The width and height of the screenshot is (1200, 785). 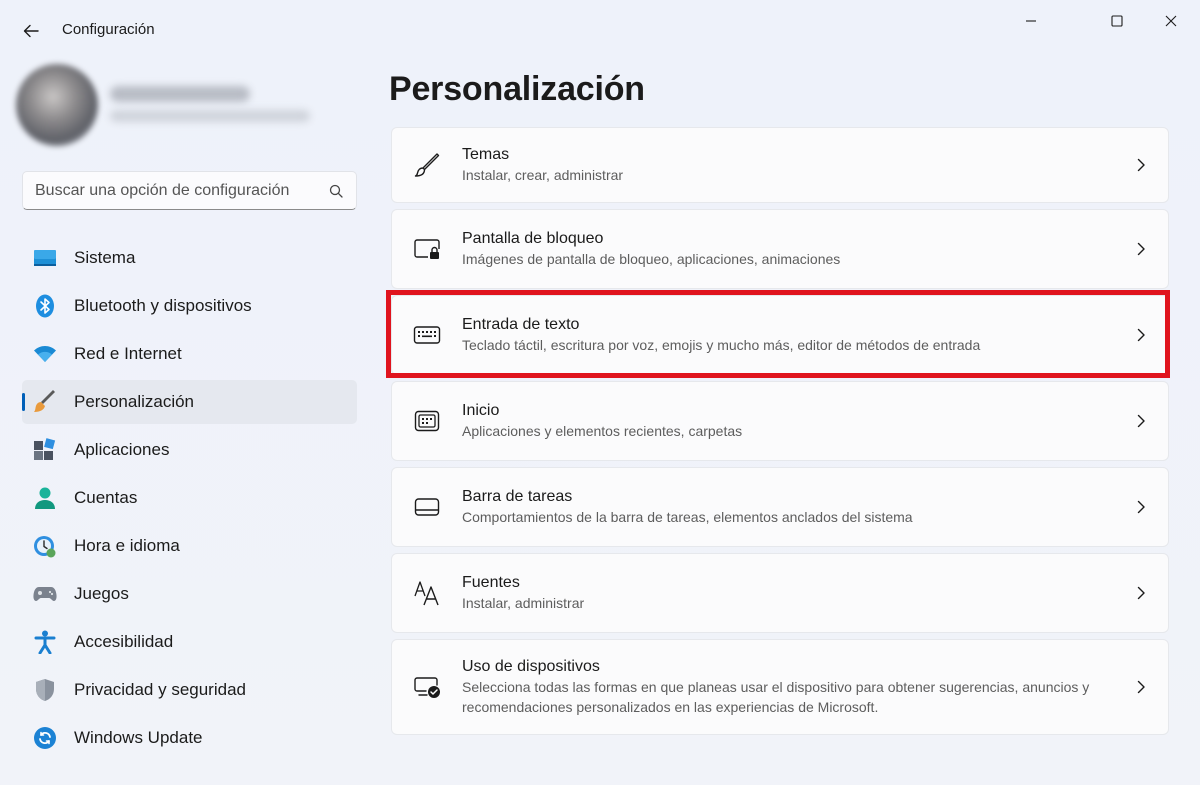 What do you see at coordinates (184, 106) in the screenshot?
I see `user-profile` at bounding box center [184, 106].